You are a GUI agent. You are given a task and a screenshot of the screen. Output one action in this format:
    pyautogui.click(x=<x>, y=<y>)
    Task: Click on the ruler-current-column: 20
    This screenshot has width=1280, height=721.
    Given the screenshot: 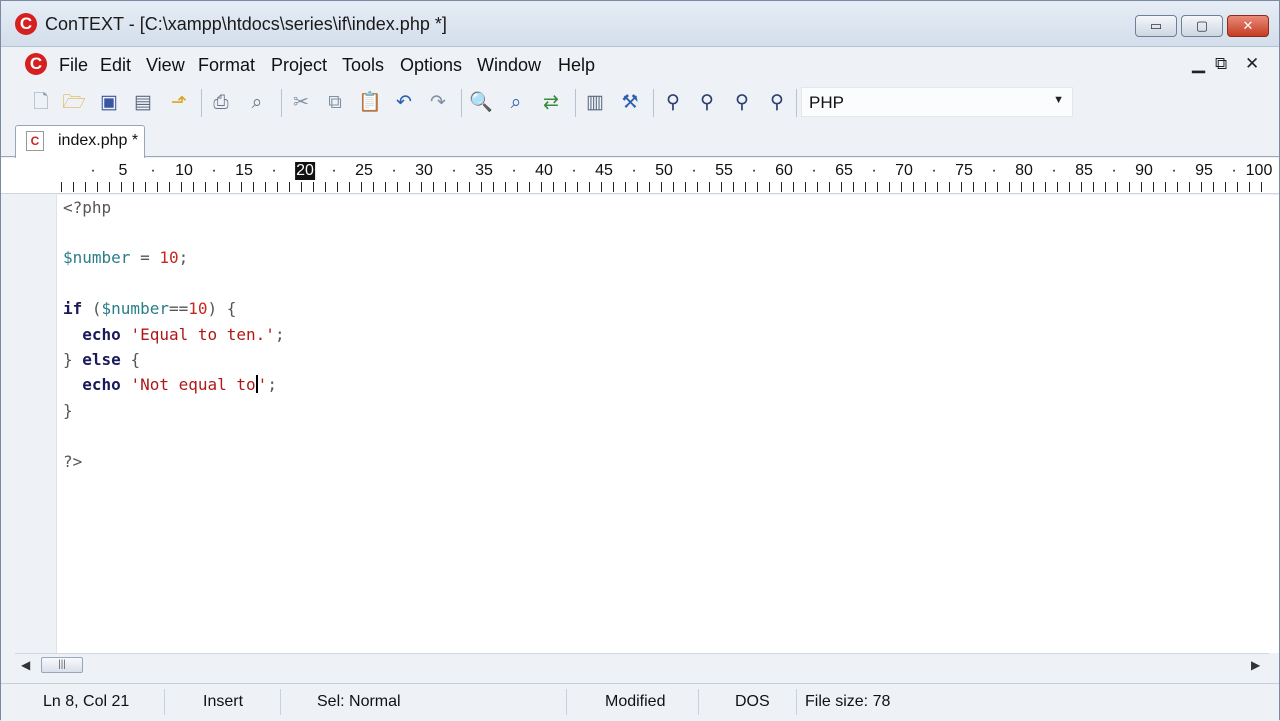 What is the action you would take?
    pyautogui.click(x=305, y=171)
    